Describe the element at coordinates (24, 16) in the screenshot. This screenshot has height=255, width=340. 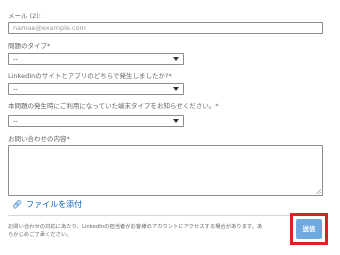
I see `email-label: メール (2):` at that location.